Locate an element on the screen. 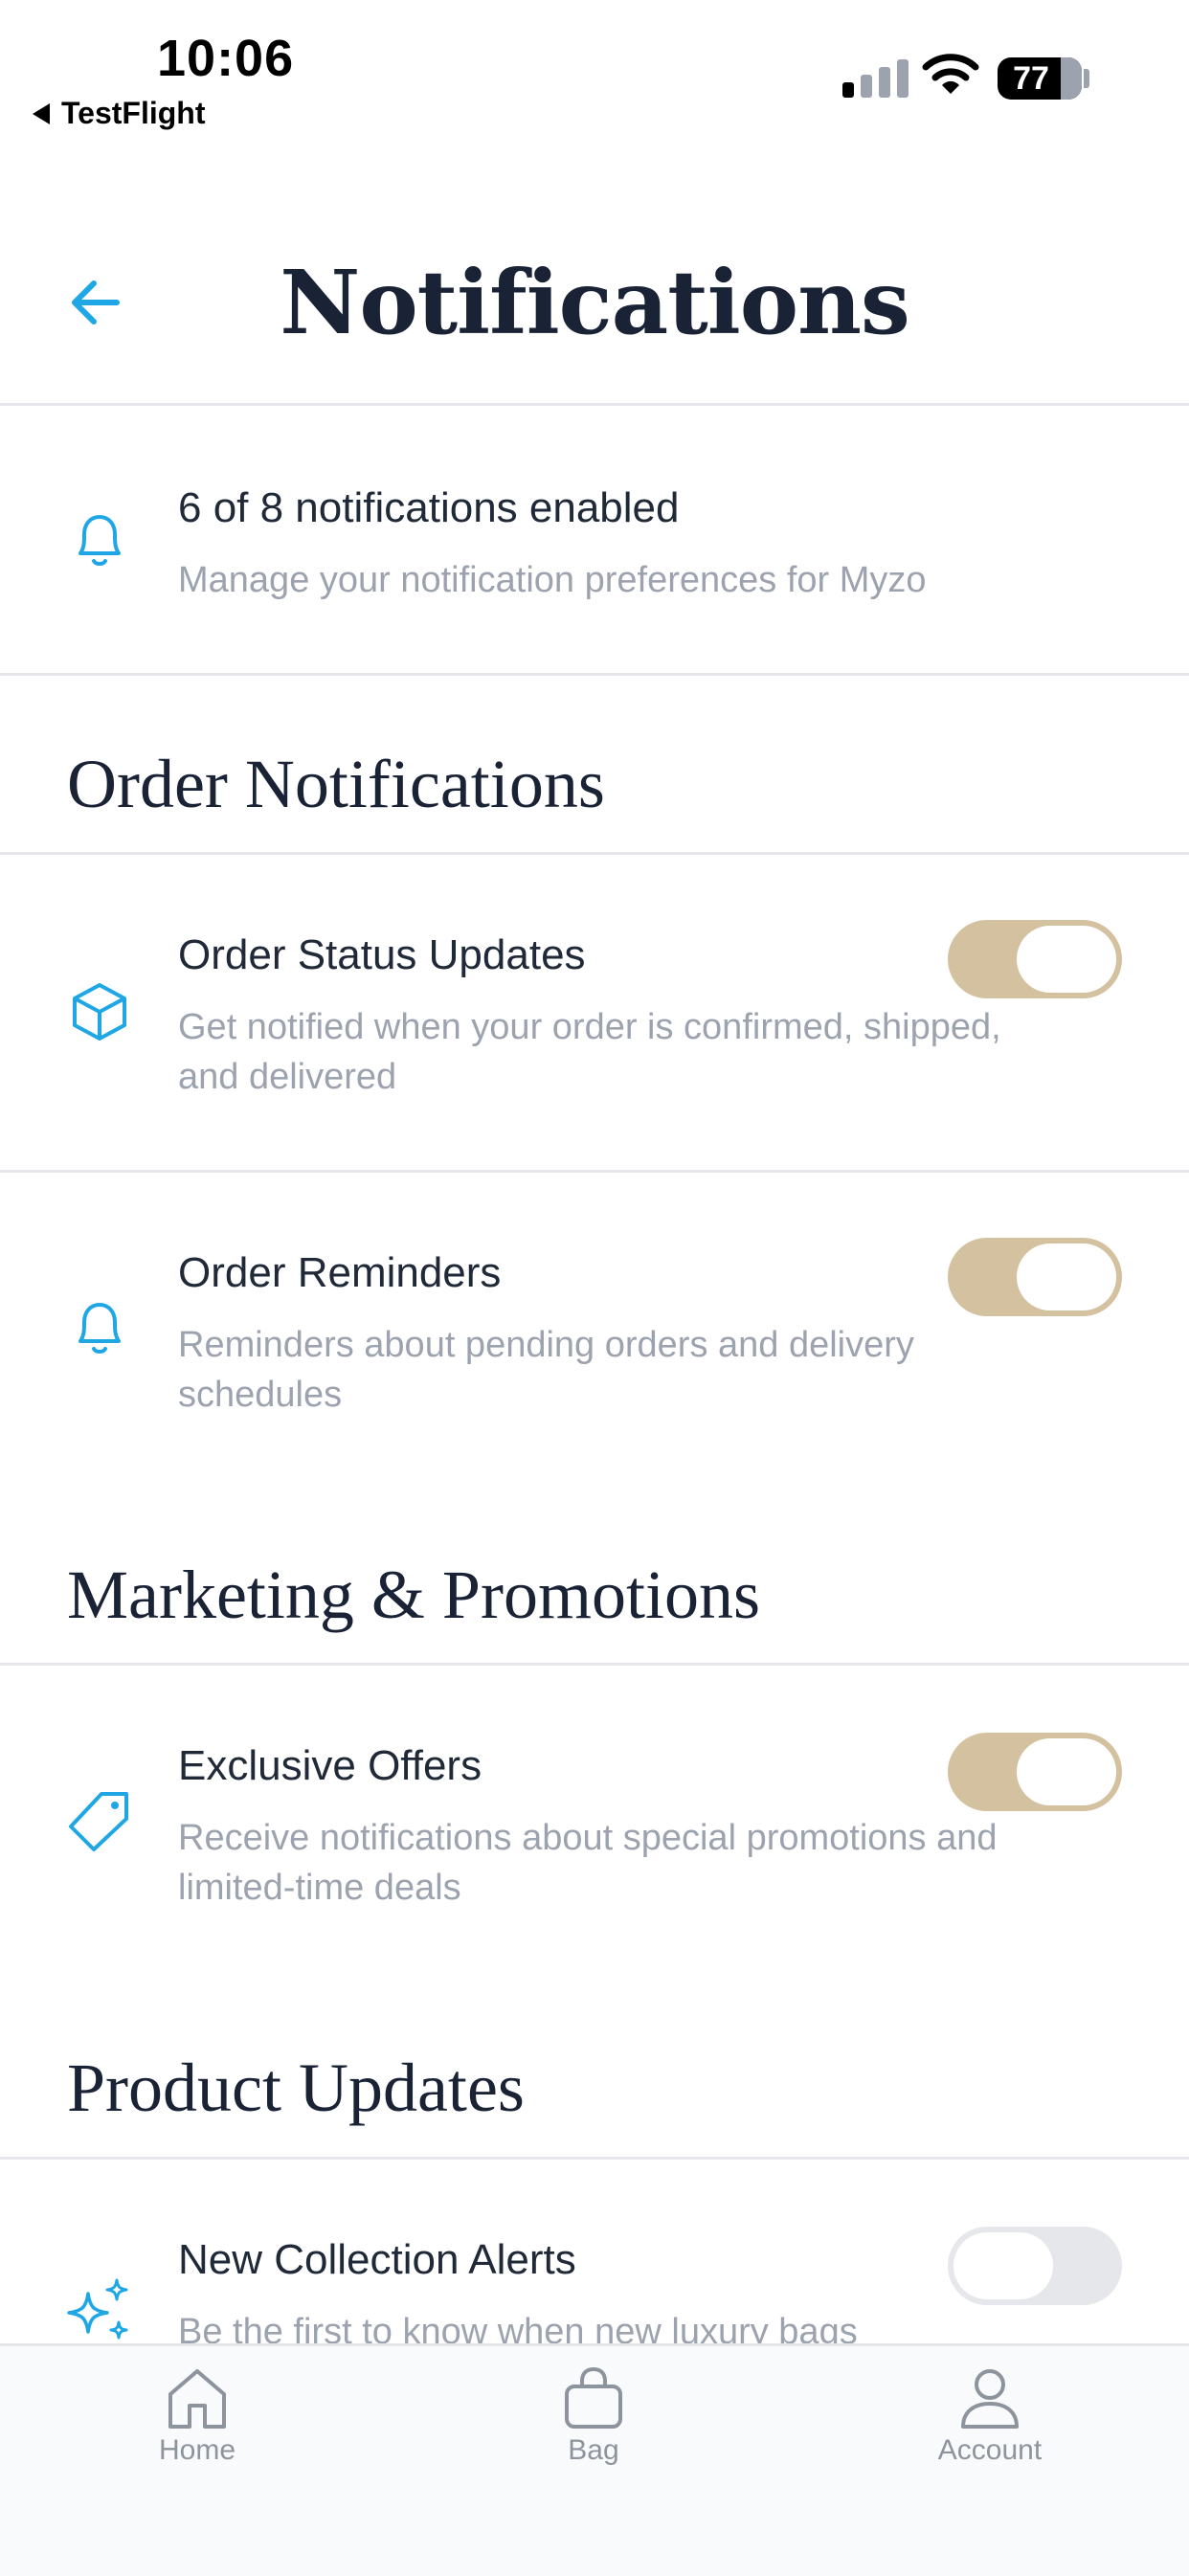 The image size is (1189, 2576). home-icon is located at coordinates (197, 2399).